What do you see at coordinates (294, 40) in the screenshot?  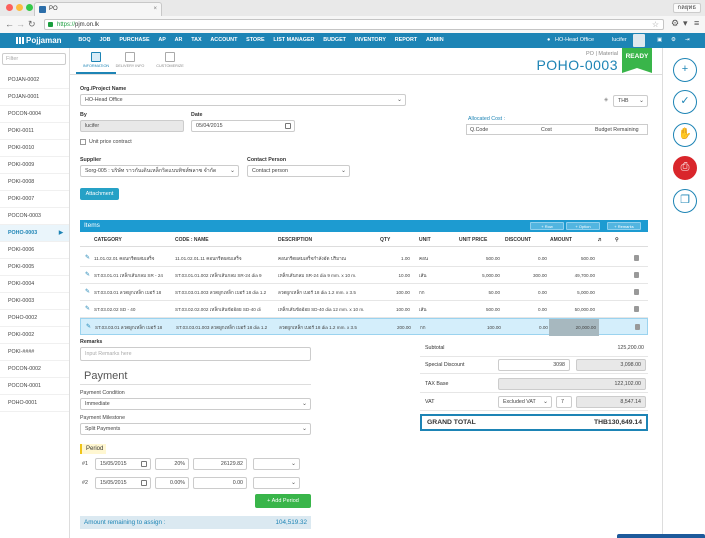 I see `menu-list-manager: LIST MANAGER` at bounding box center [294, 40].